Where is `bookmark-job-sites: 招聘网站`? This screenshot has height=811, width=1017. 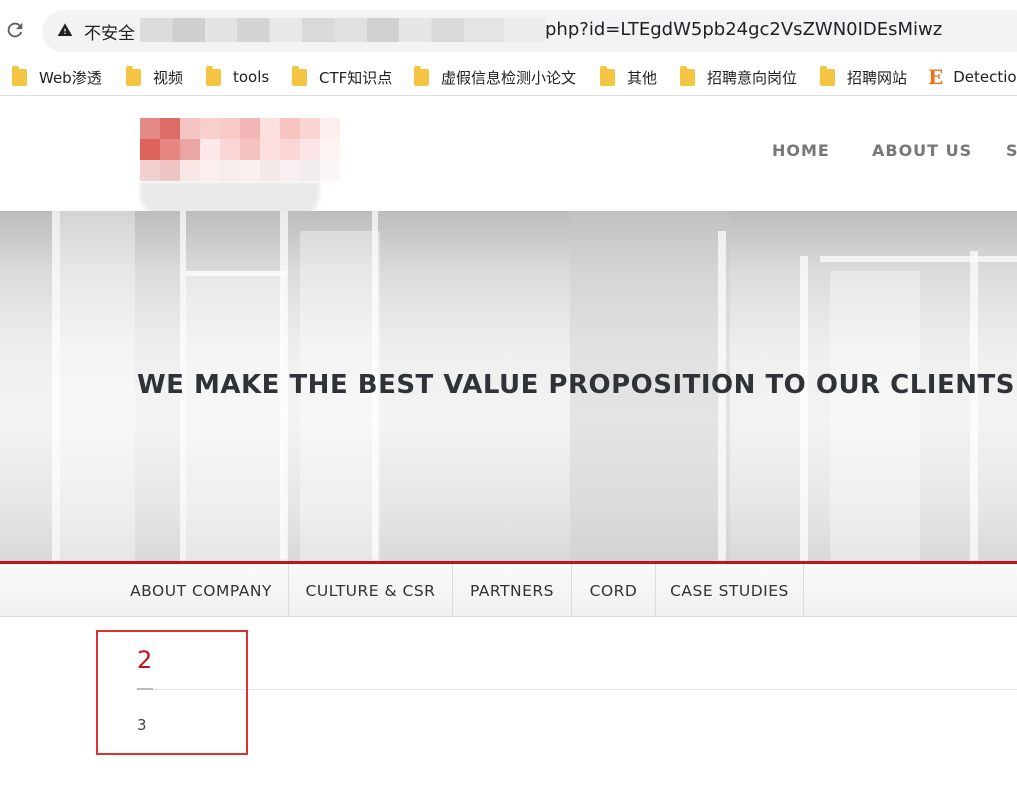 bookmark-job-sites: 招聘网站 is located at coordinates (863, 76).